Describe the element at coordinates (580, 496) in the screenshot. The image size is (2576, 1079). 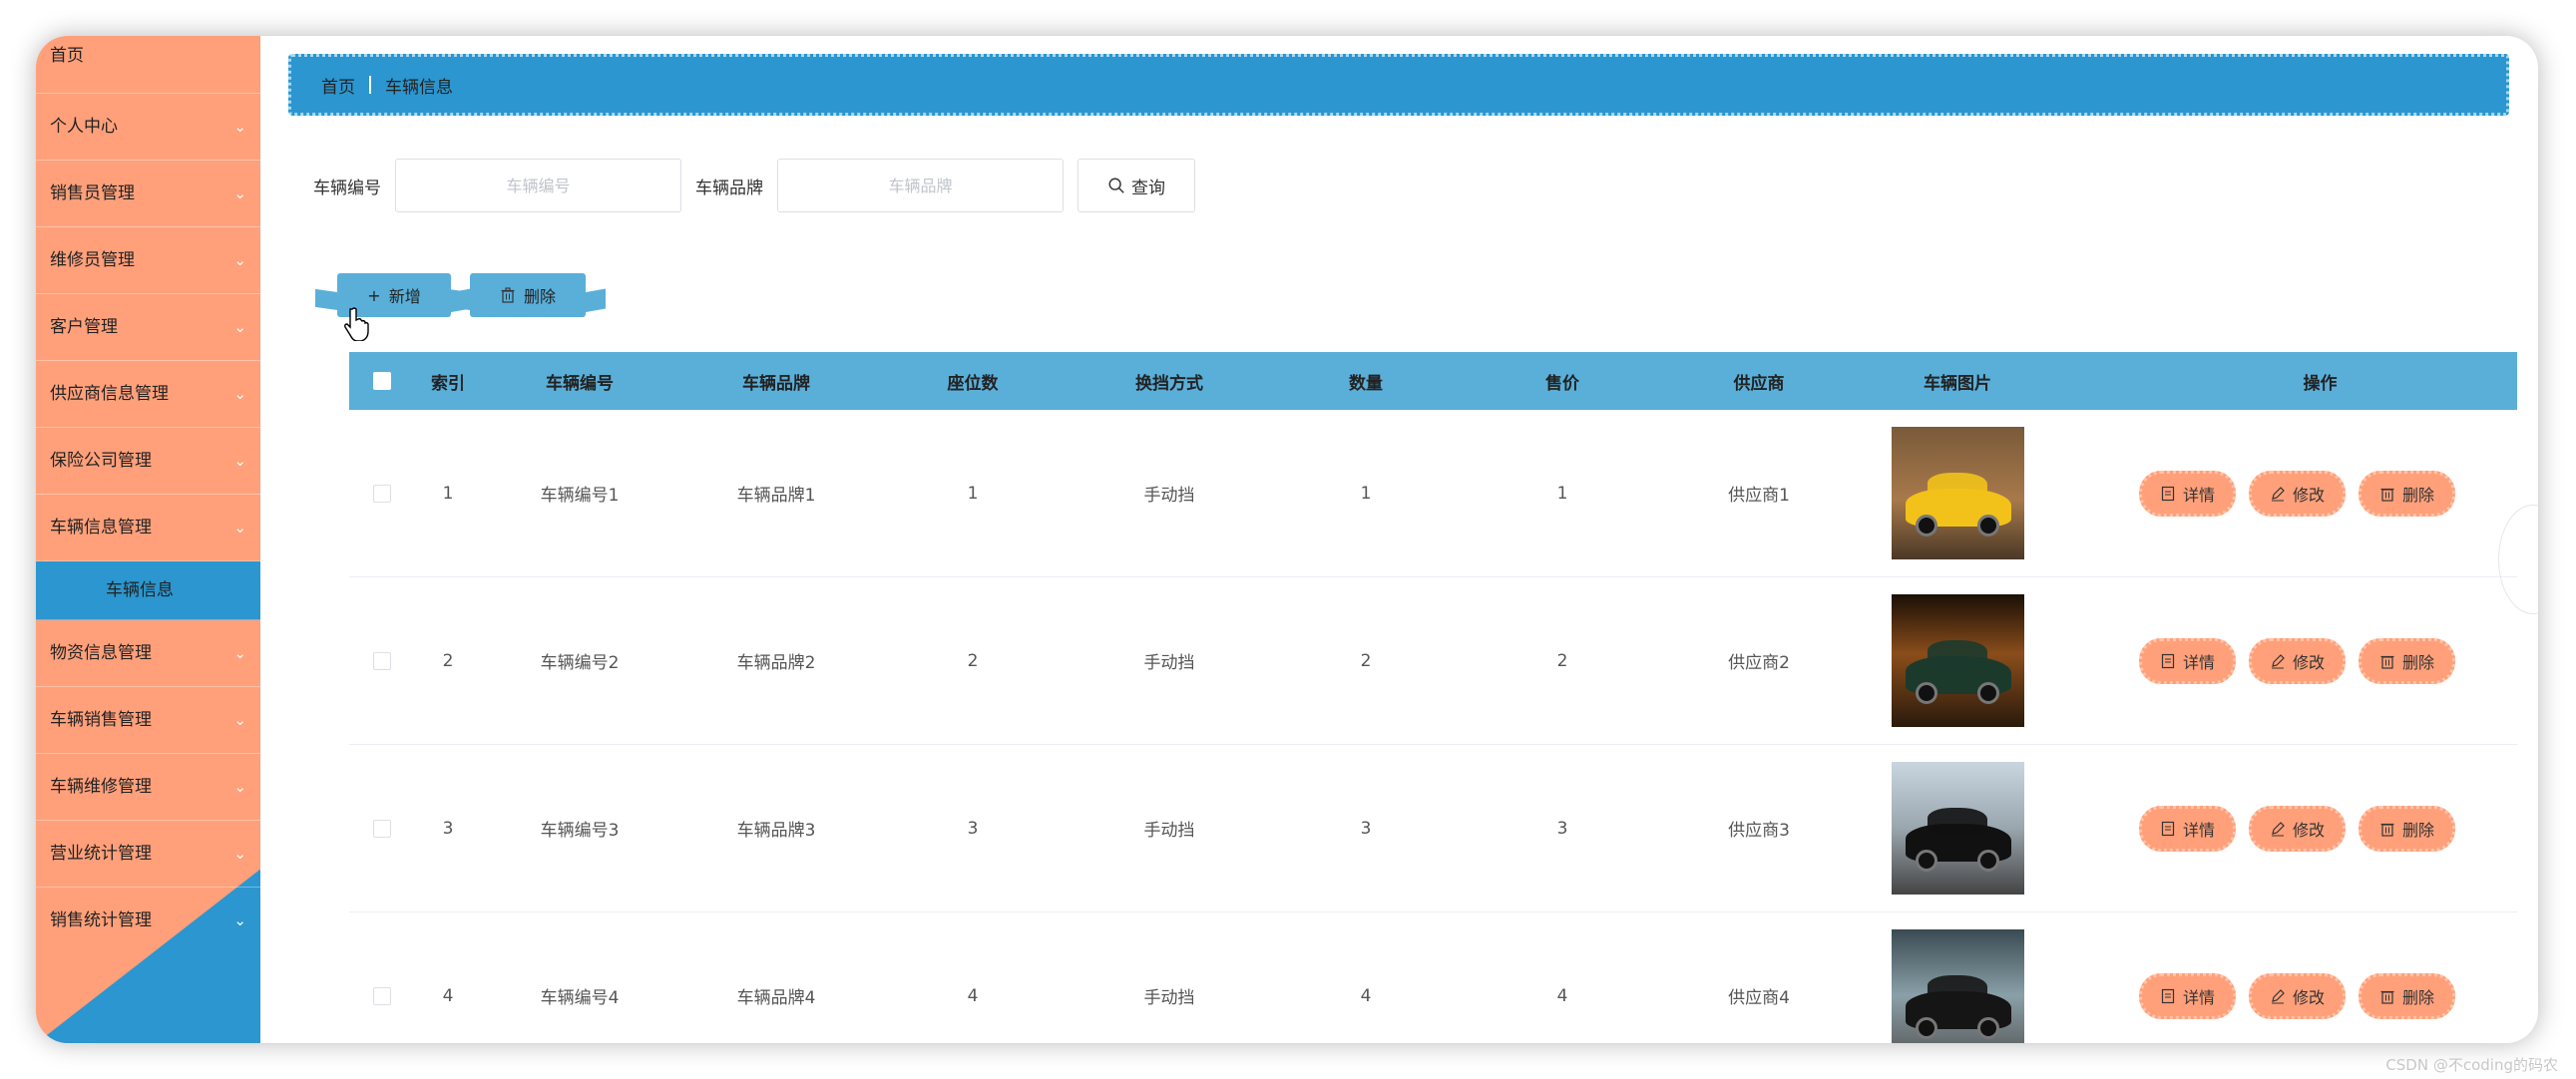
I see `row-code: 车辆编号1` at that location.